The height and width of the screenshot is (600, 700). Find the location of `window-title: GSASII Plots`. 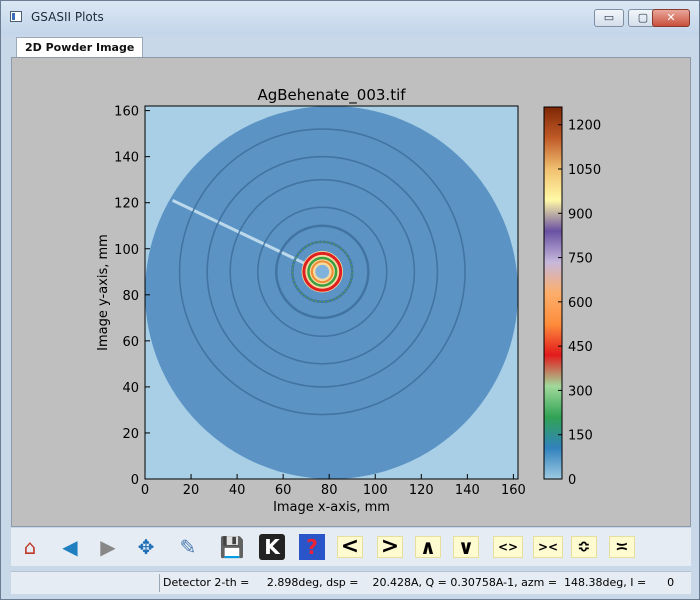

window-title: GSASII Plots is located at coordinates (67, 17).